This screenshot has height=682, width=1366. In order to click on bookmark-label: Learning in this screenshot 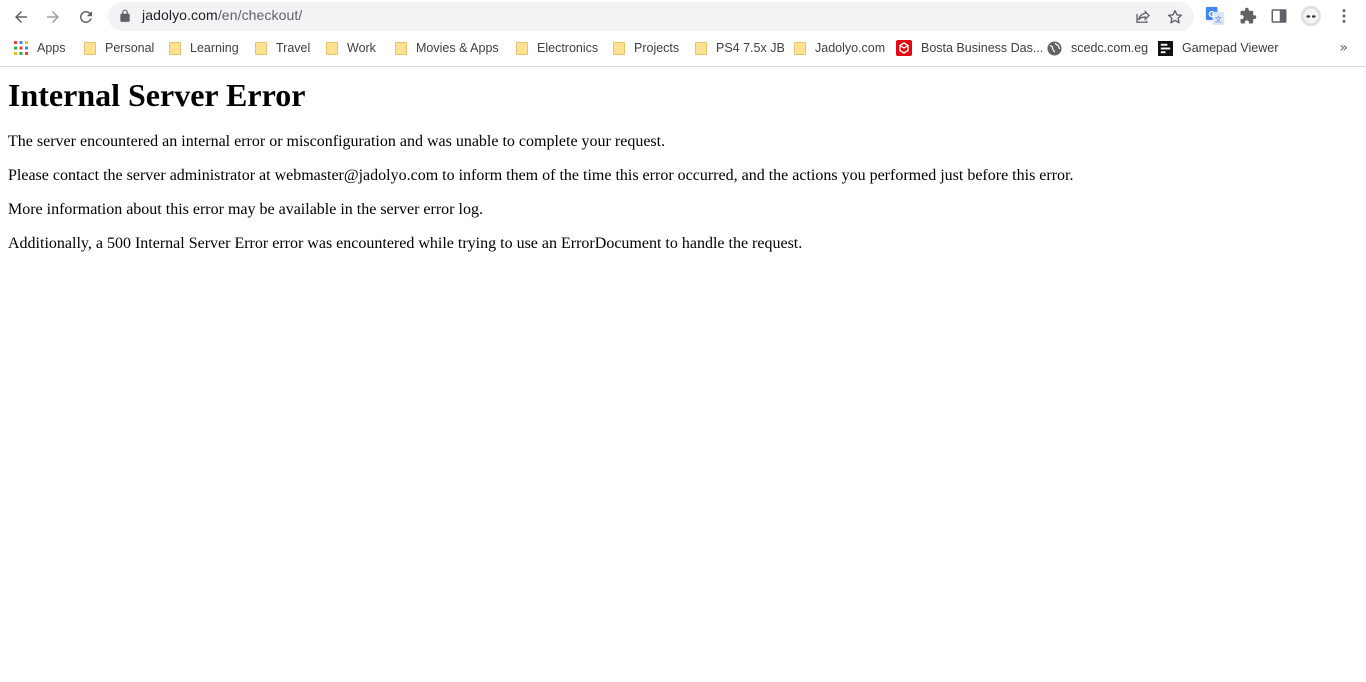, I will do `click(214, 48)`.